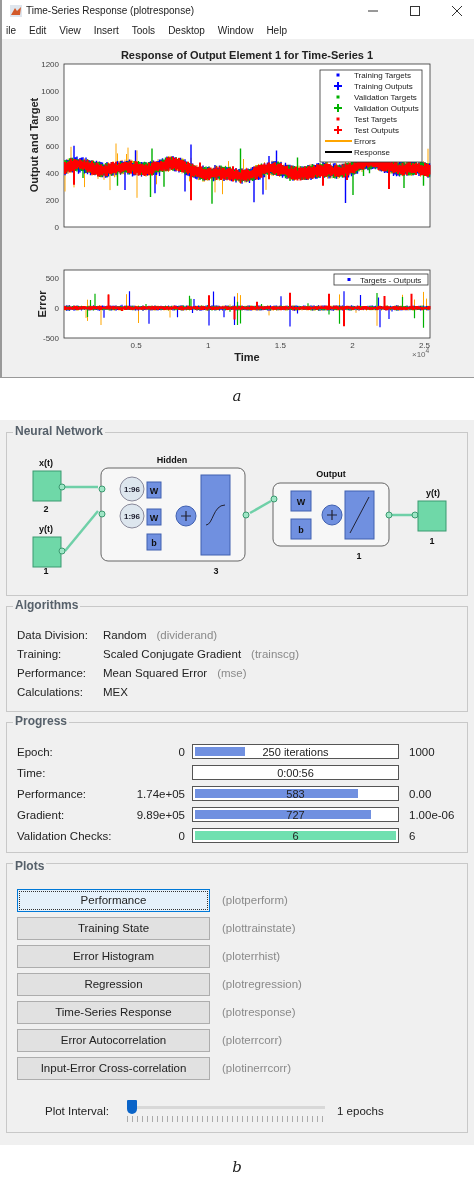 This screenshot has height=1179, width=474. Describe the element at coordinates (255, 900) in the screenshot. I see `function-name: (plotperform)` at that location.